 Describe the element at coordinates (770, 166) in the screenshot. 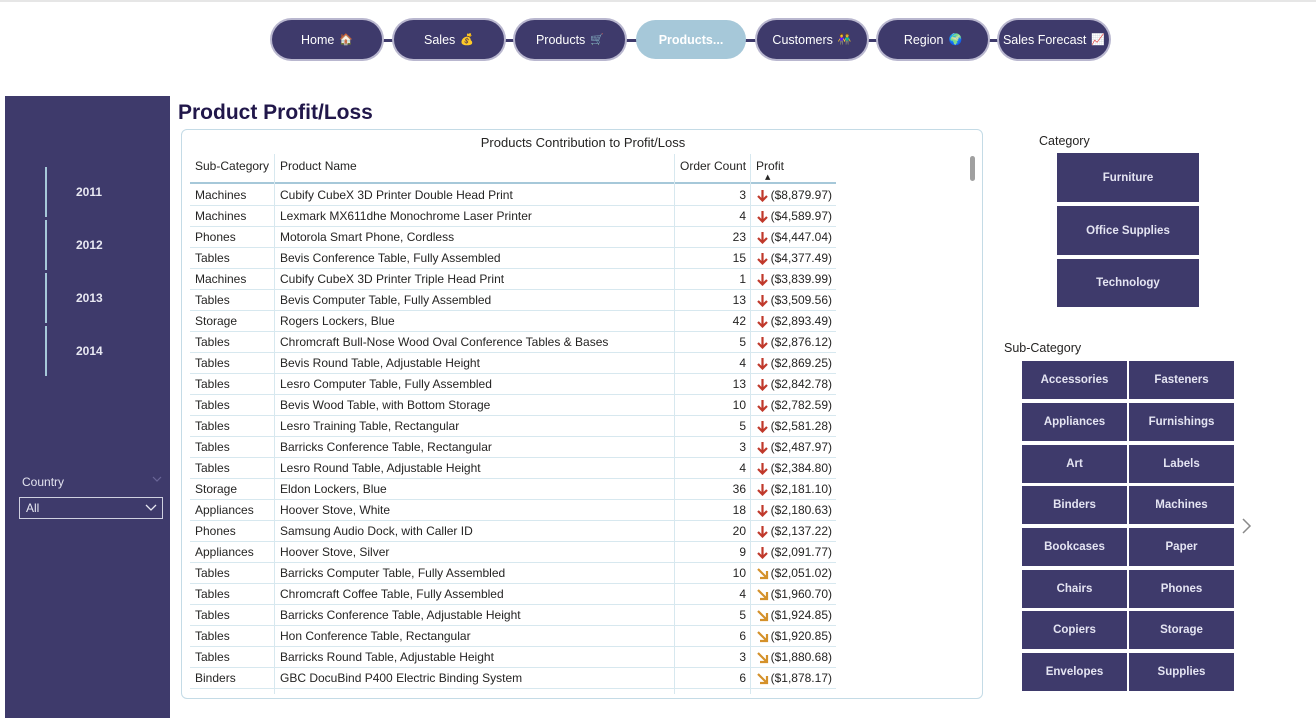

I see `column-header-profit: Profit` at that location.